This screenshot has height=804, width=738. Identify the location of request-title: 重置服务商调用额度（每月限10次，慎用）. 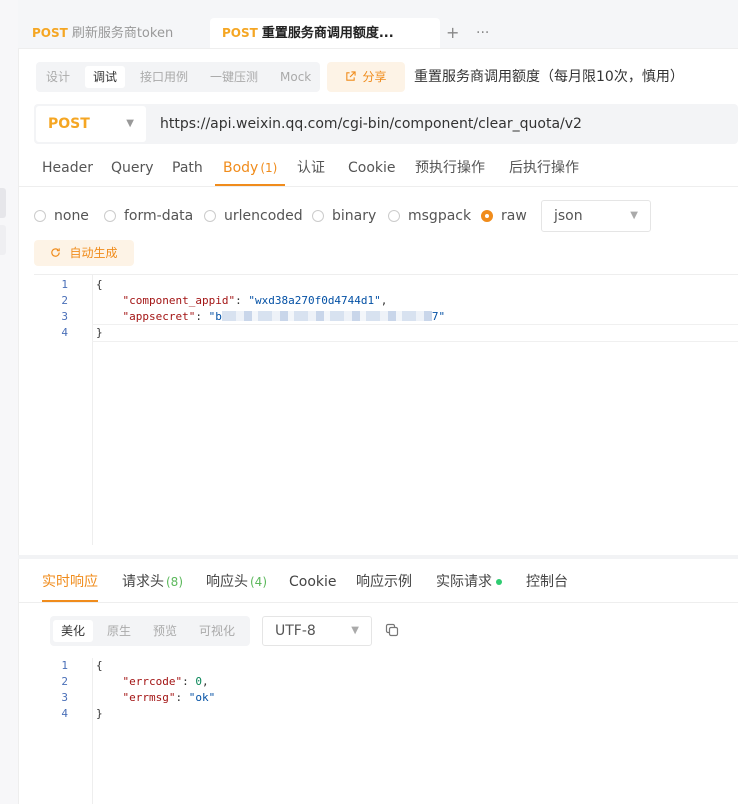
(549, 77).